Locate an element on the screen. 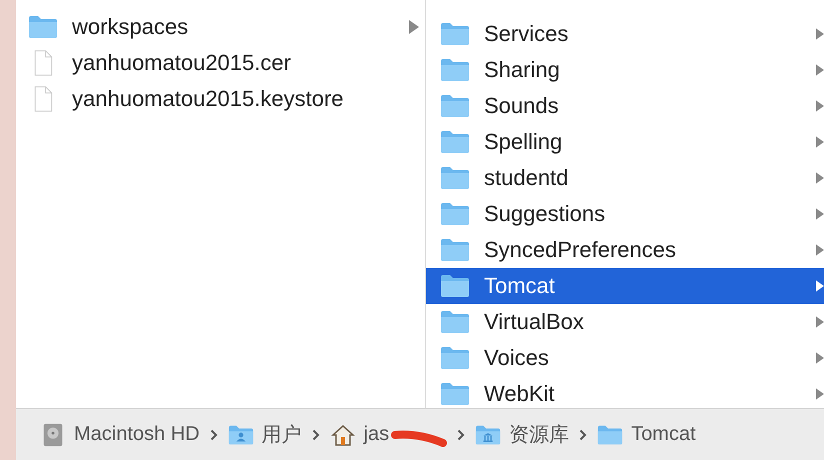  path-label: jas is located at coordinates (377, 434).